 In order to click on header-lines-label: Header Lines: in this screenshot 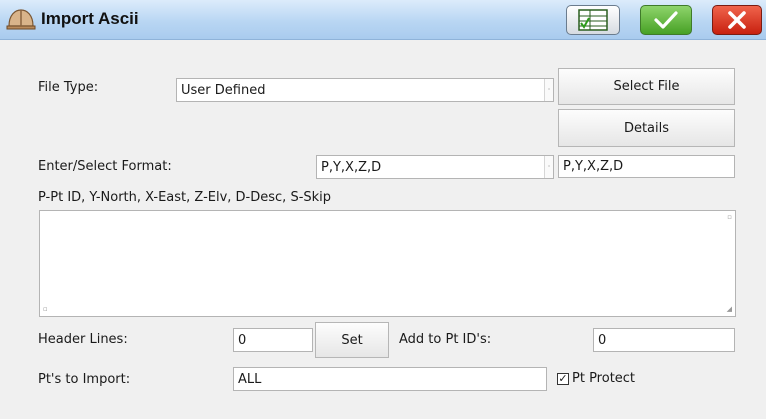, I will do `click(83, 339)`.